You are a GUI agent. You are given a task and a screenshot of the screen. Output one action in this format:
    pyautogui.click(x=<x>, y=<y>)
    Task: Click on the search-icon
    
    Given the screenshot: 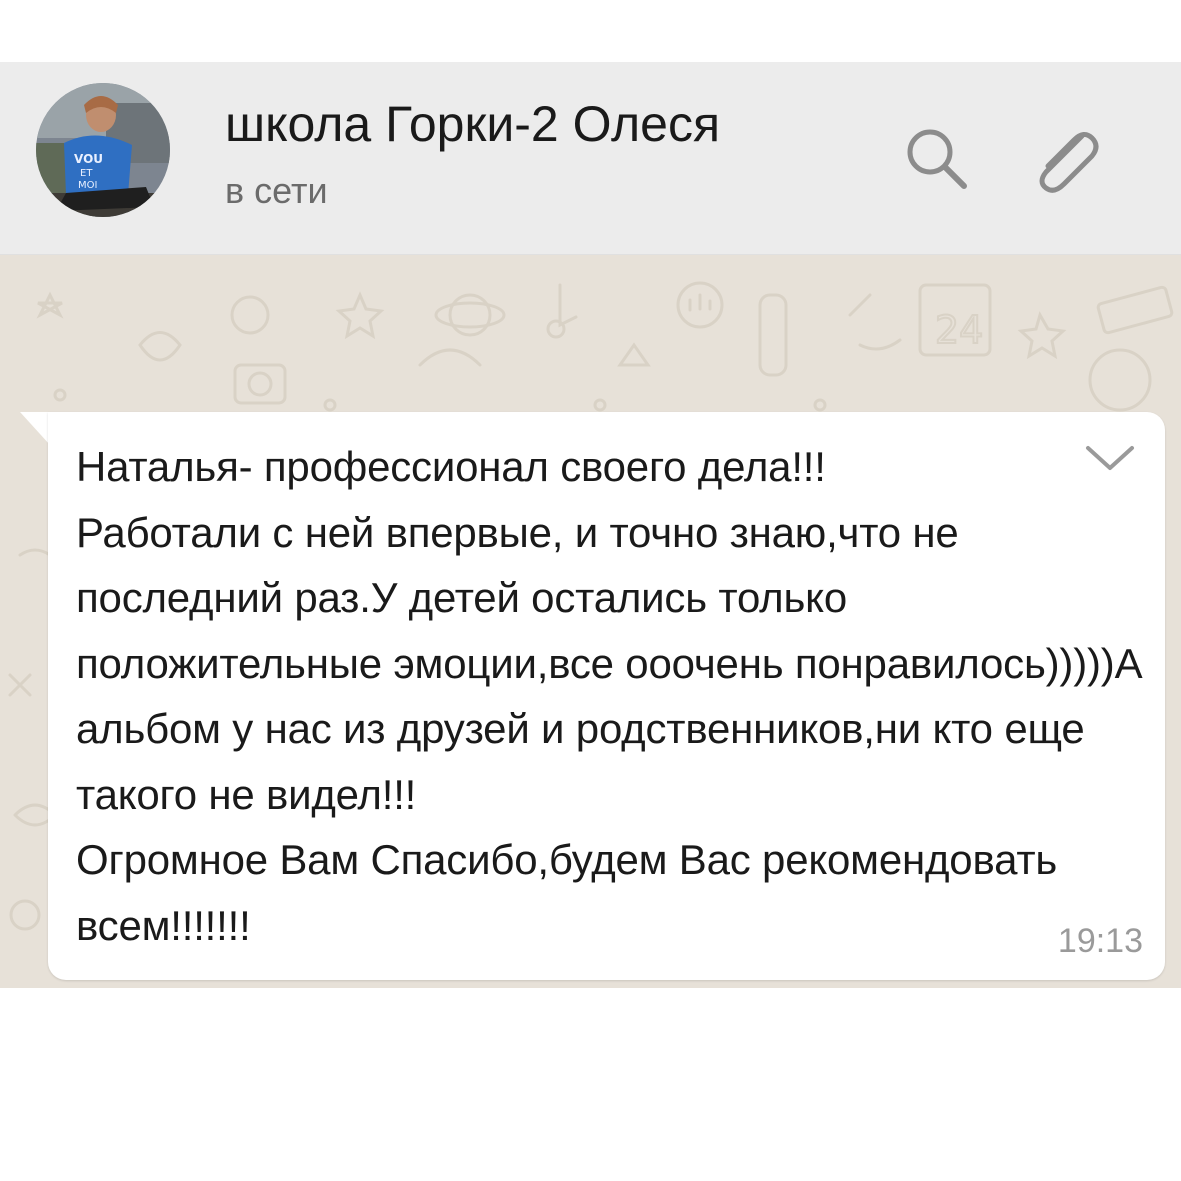 What is the action you would take?
    pyautogui.click(x=937, y=159)
    